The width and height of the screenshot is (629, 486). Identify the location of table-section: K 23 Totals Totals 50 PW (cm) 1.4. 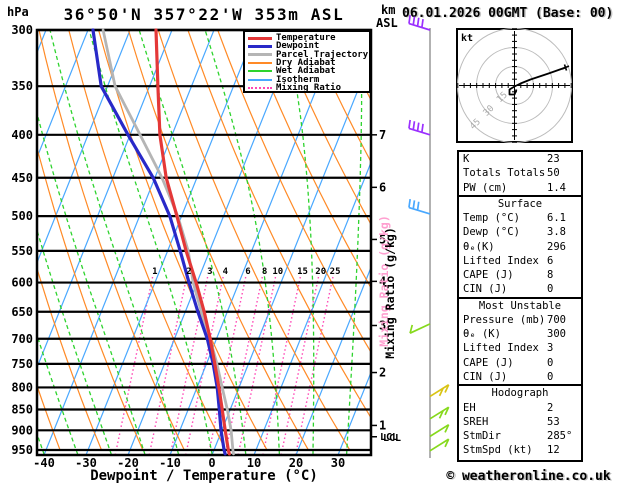
(520, 173).